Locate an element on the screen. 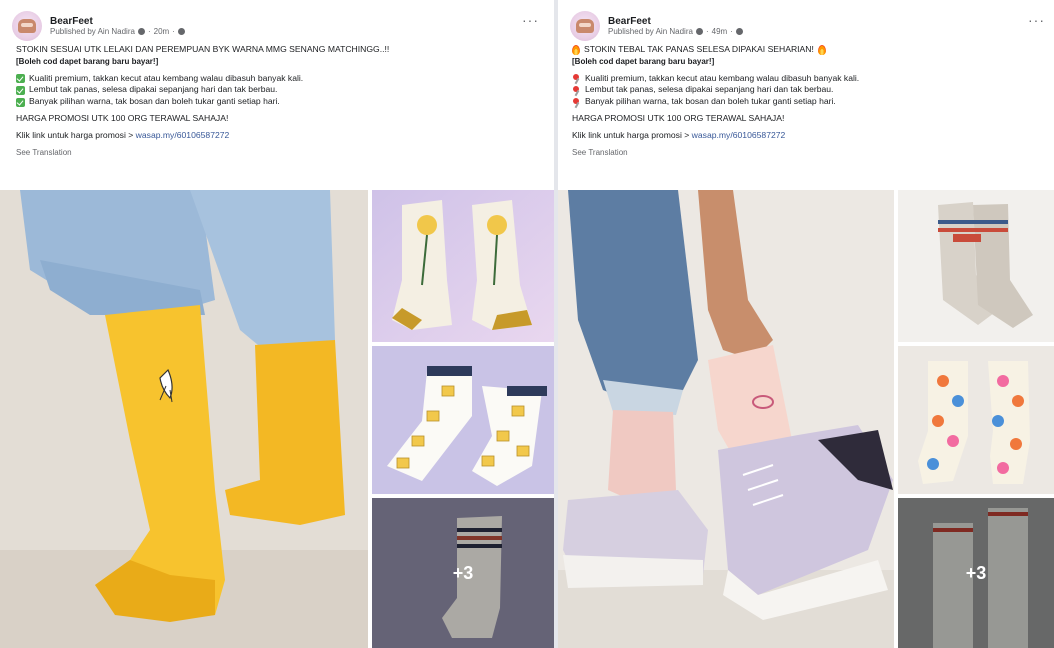 This screenshot has width=1054, height=648. flower-socks-photo is located at coordinates (463, 266).